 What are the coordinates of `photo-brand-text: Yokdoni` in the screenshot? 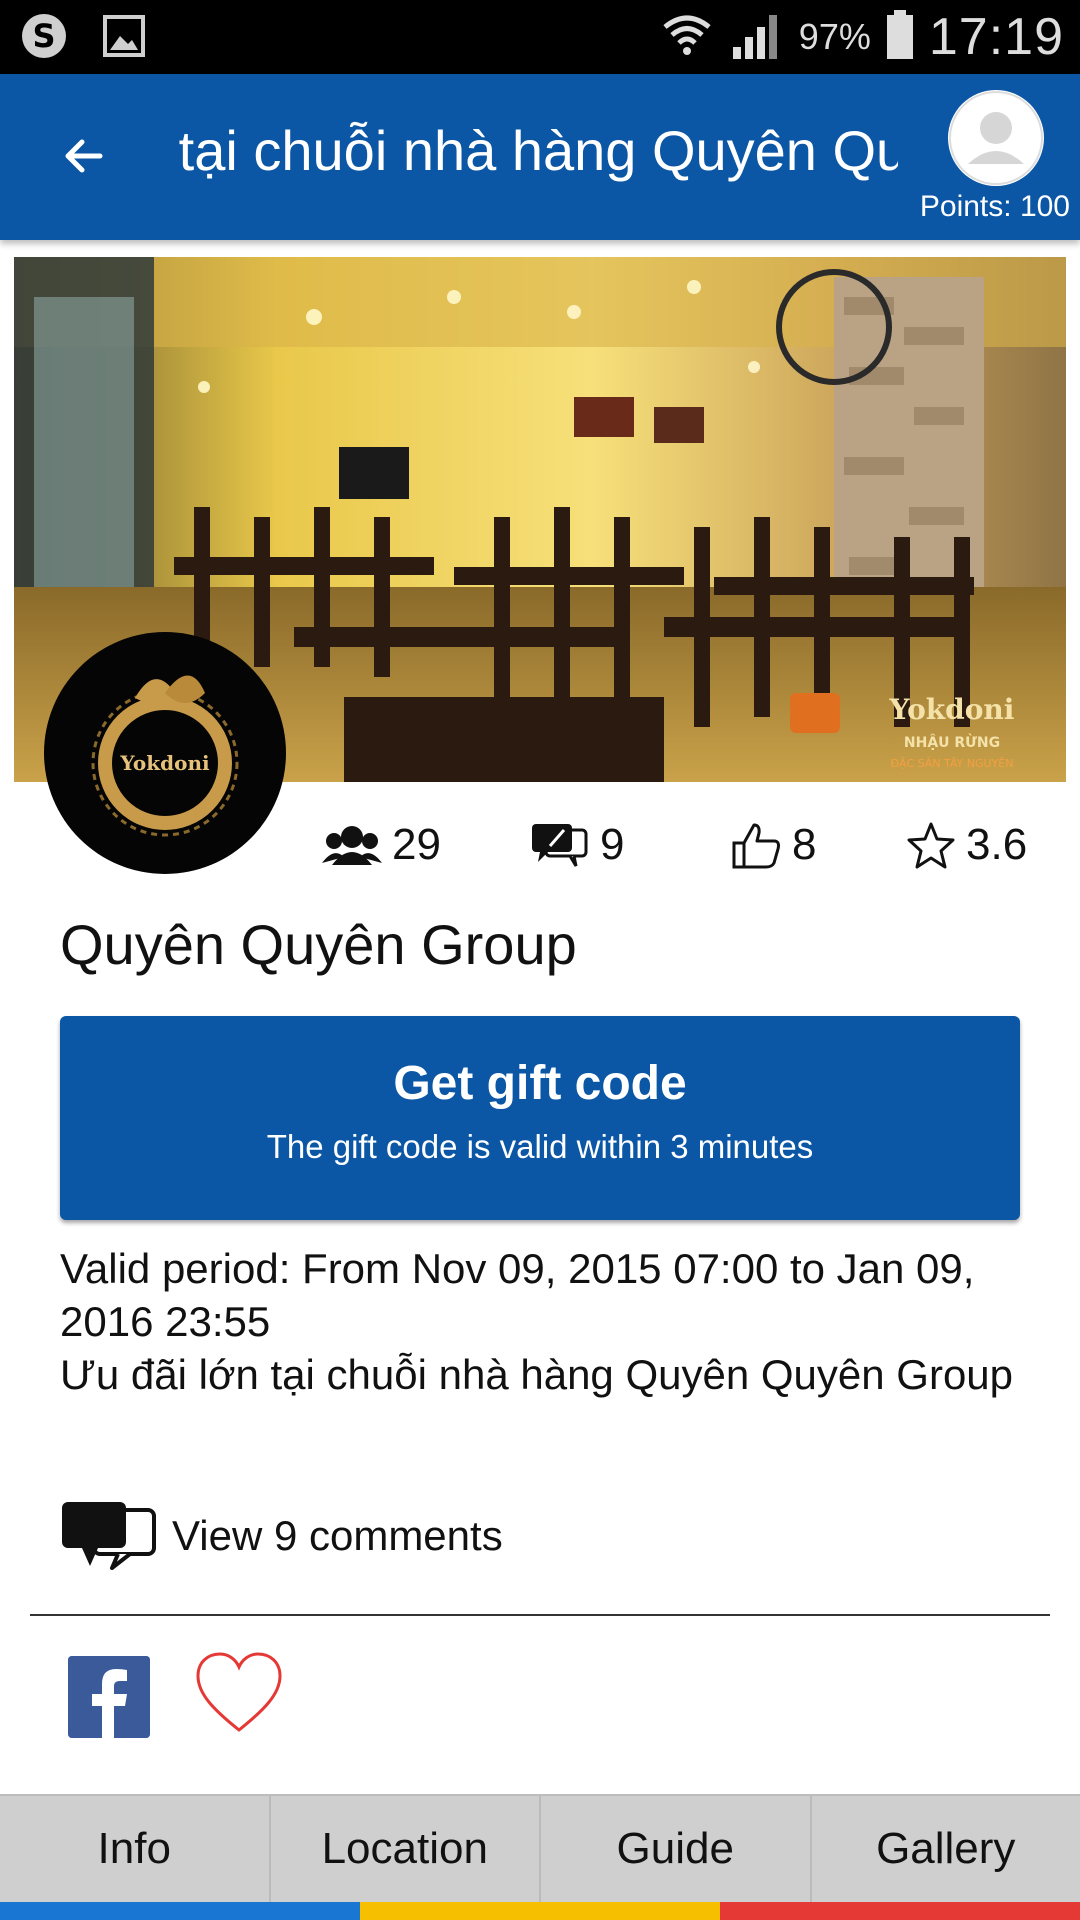 It's located at (952, 709).